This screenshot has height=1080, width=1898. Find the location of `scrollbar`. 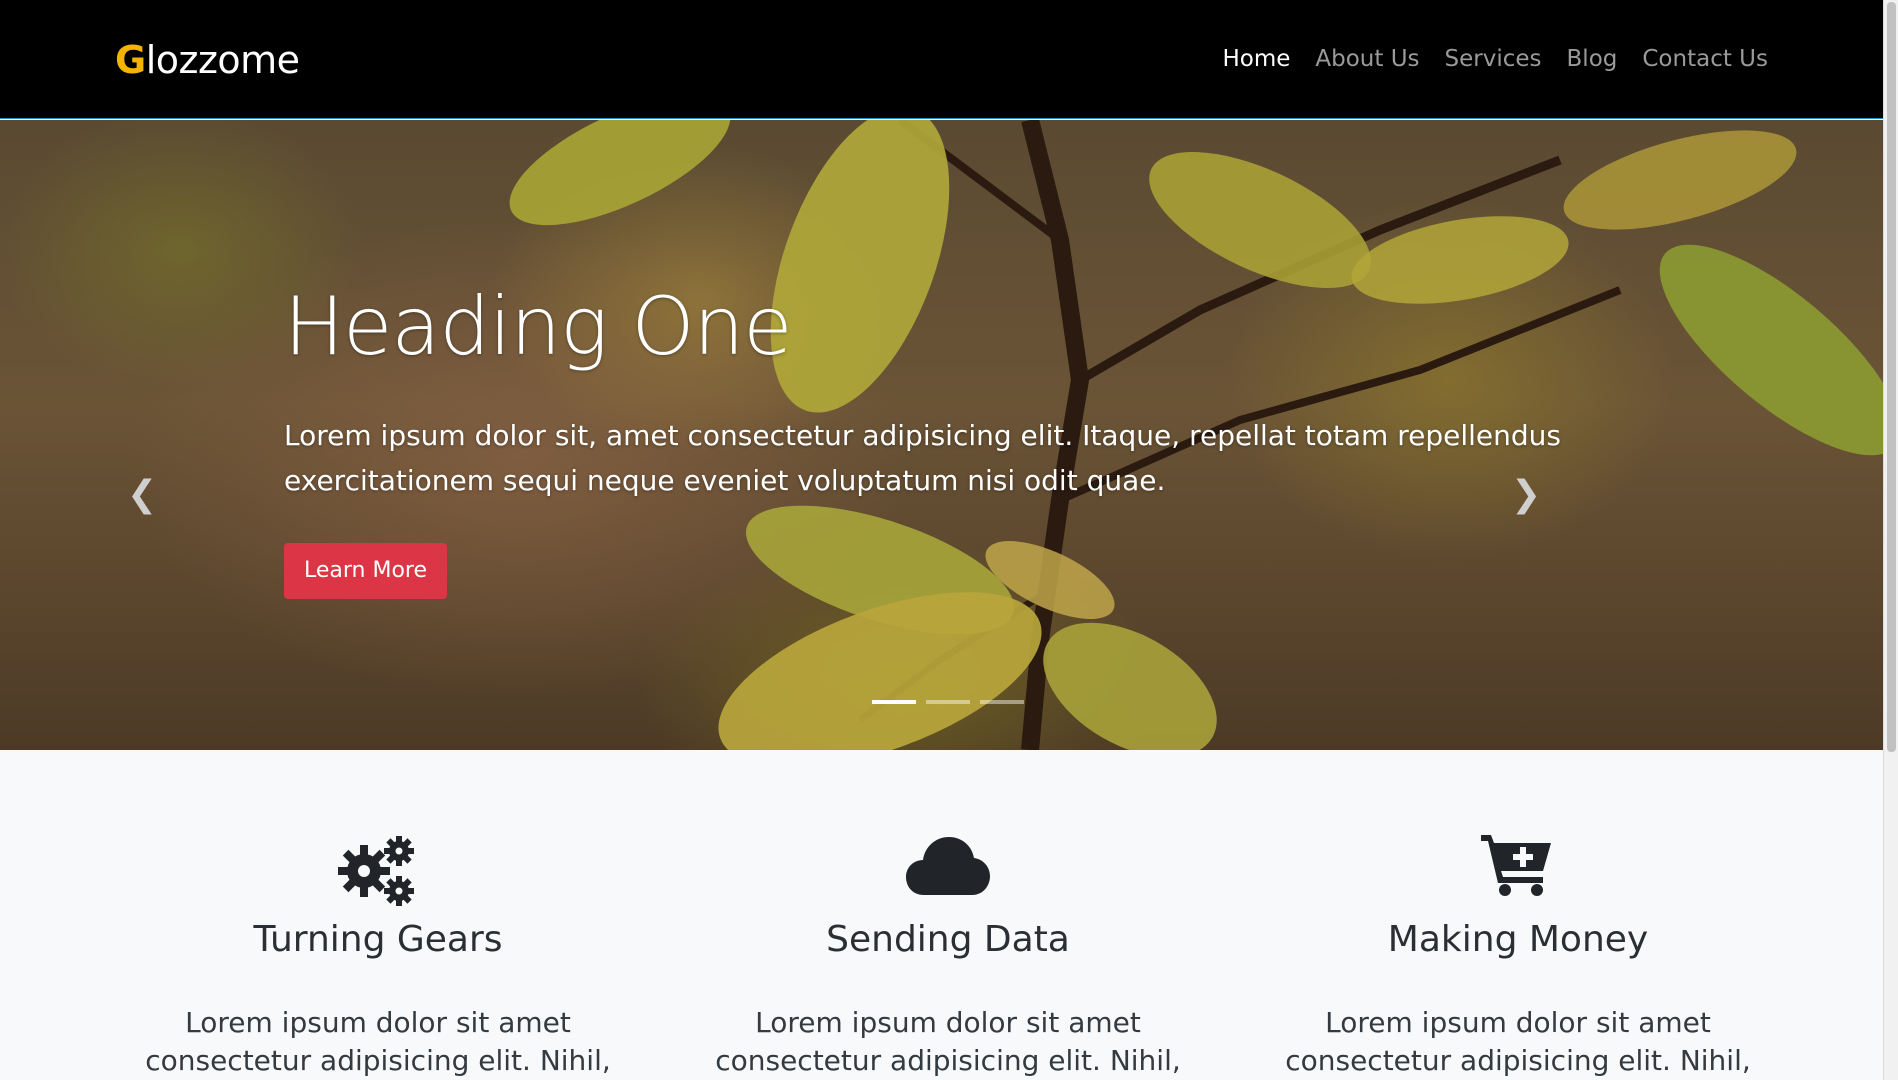

scrollbar is located at coordinates (1890, 540).